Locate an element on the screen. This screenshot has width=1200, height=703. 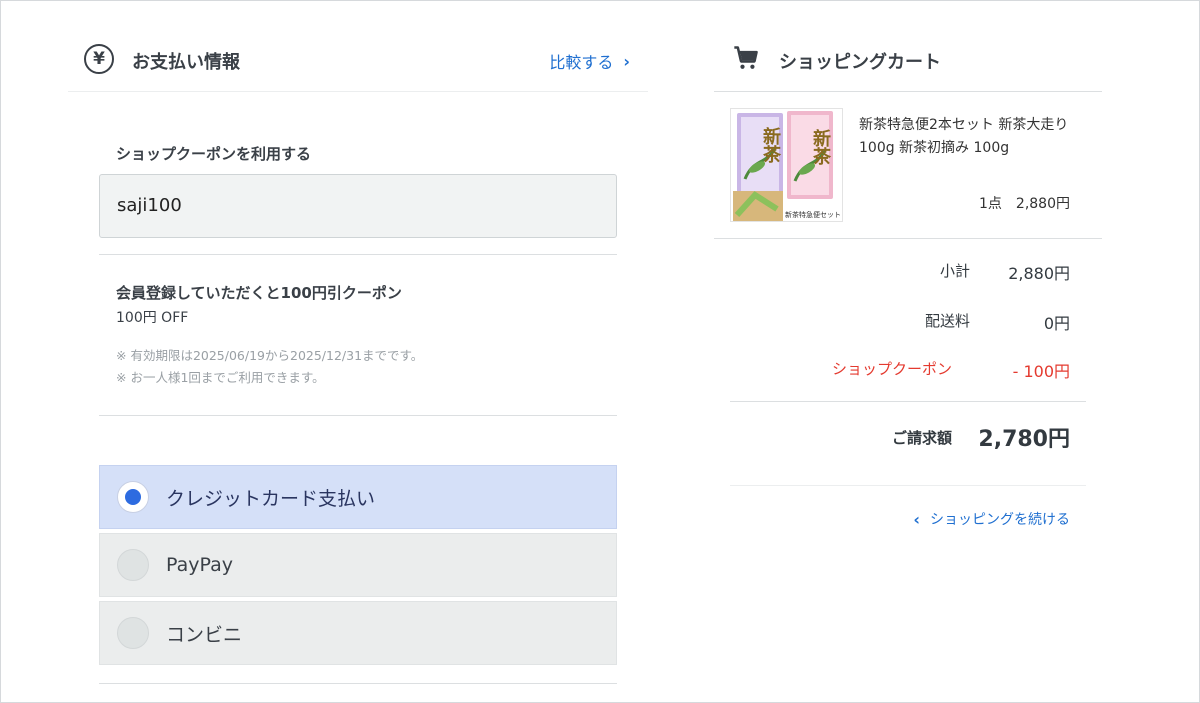
cart-header: ショッピングカート is located at coordinates (908, 65).